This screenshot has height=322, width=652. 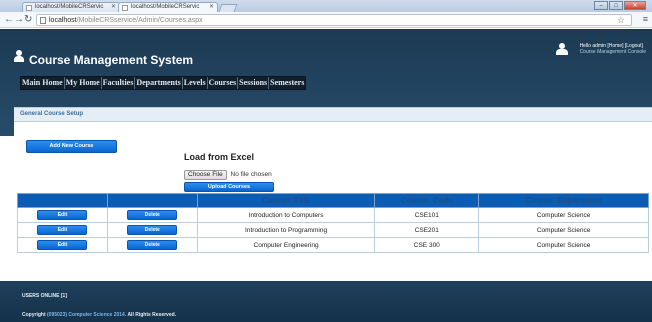 What do you see at coordinates (251, 174) in the screenshot?
I see `no-file-label: No file chosen` at bounding box center [251, 174].